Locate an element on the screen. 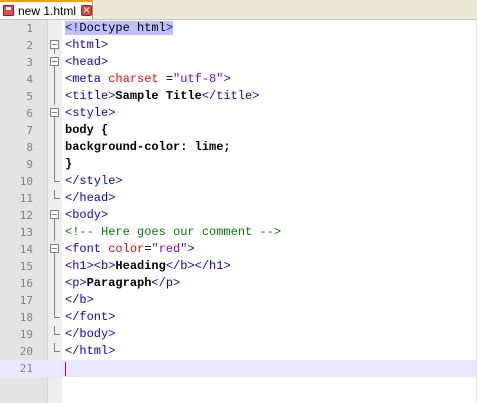  code-token: </b> is located at coordinates (79, 300).